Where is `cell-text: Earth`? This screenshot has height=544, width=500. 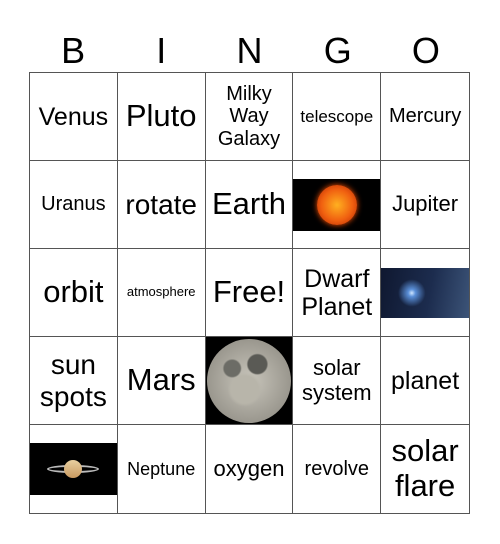 cell-text: Earth is located at coordinates (249, 204).